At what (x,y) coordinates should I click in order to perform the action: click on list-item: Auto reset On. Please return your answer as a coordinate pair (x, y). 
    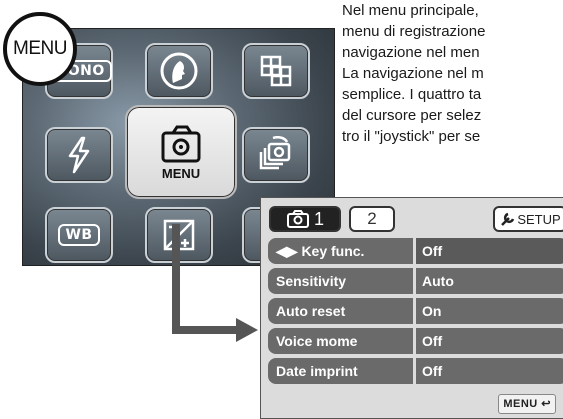
    Looking at the image, I should click on (415, 311).